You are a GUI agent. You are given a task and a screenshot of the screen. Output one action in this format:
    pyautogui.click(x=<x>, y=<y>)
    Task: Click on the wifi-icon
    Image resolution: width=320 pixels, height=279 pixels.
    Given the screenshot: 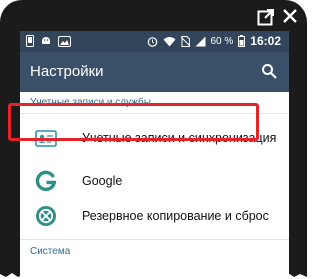 What is the action you would take?
    pyautogui.click(x=169, y=41)
    